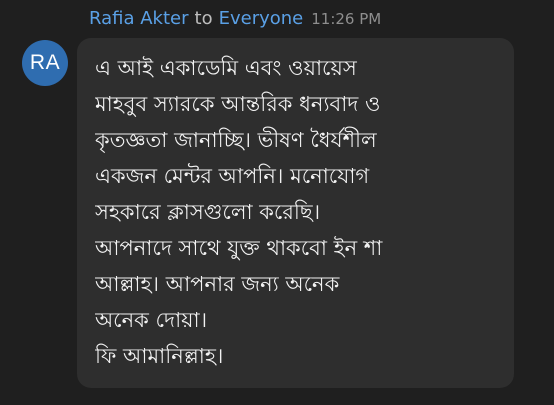 This screenshot has height=405, width=554. I want to click on timestamp: 11:26 PM, so click(346, 19).